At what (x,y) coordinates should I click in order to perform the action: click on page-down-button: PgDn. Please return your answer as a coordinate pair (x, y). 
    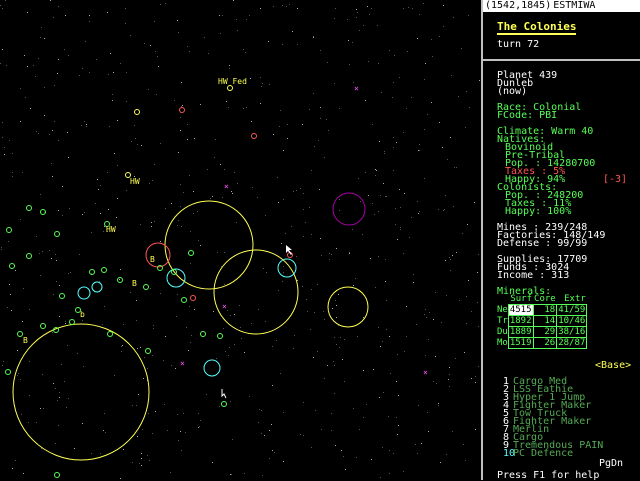
    Looking at the image, I should click on (611, 463).